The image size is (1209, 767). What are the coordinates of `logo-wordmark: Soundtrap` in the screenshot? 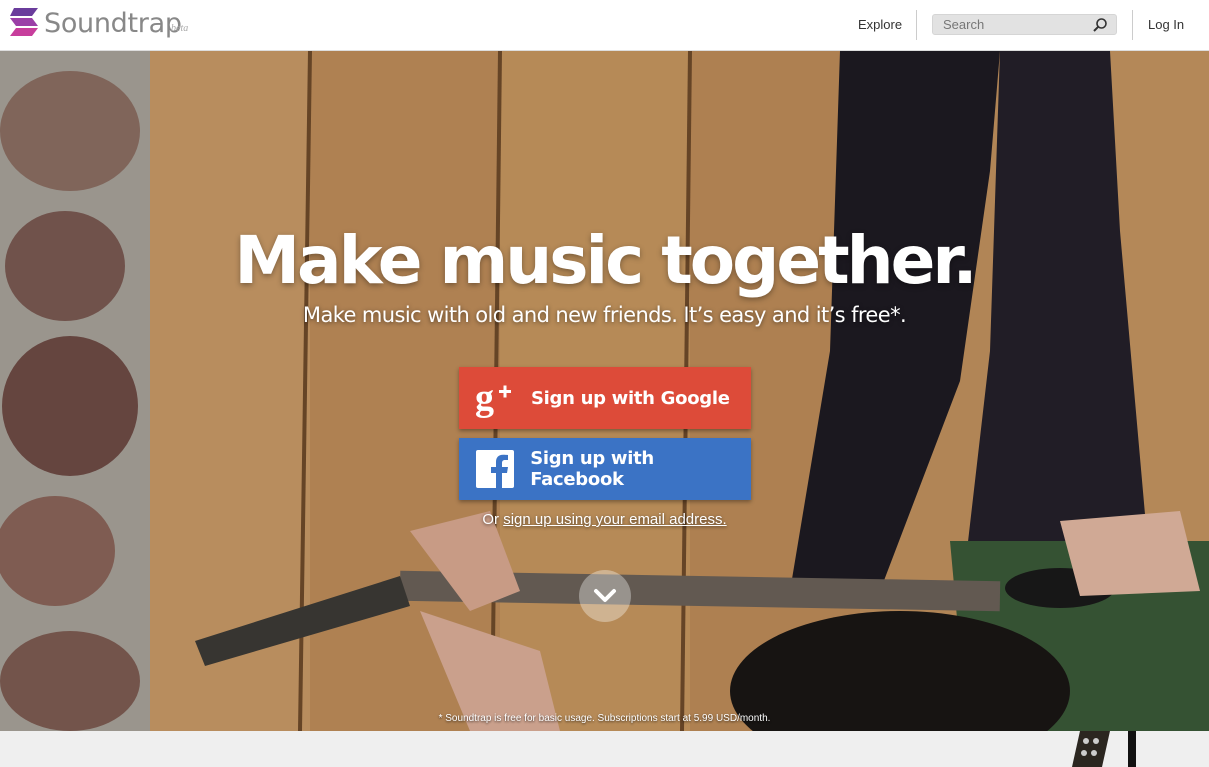 It's located at (113, 23).